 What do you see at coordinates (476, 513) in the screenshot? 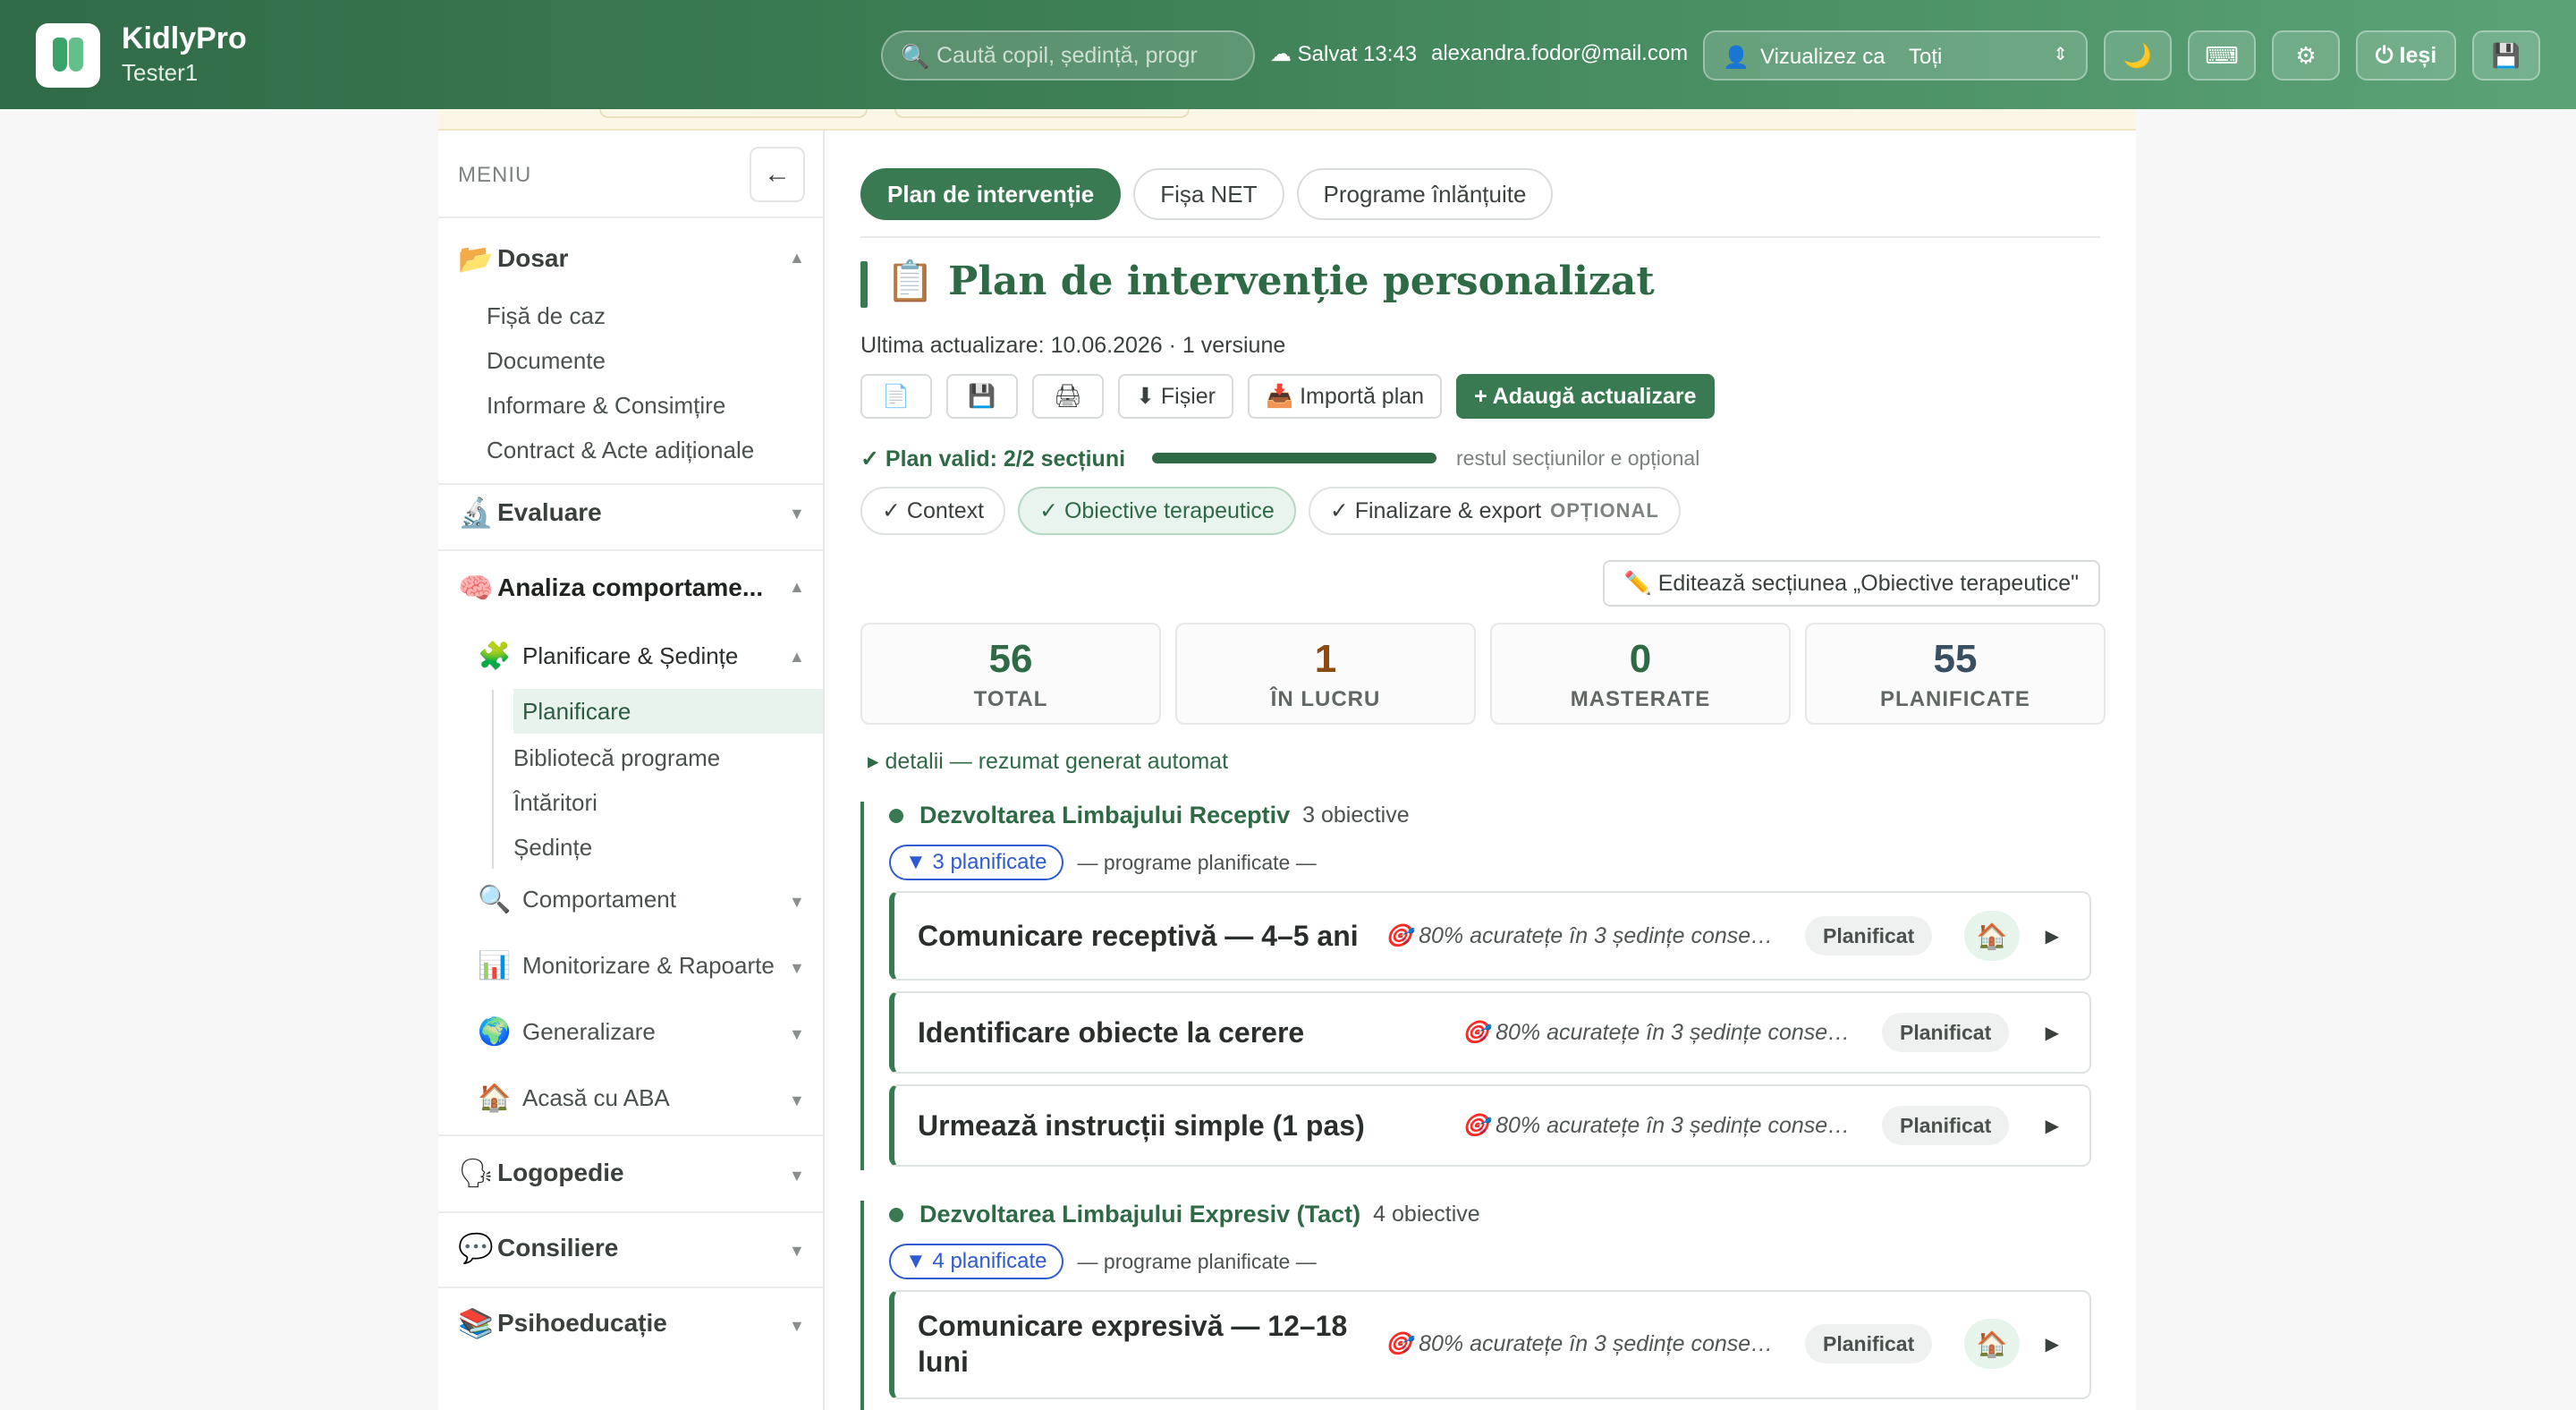
I see `microscope-icon: 🔬` at bounding box center [476, 513].